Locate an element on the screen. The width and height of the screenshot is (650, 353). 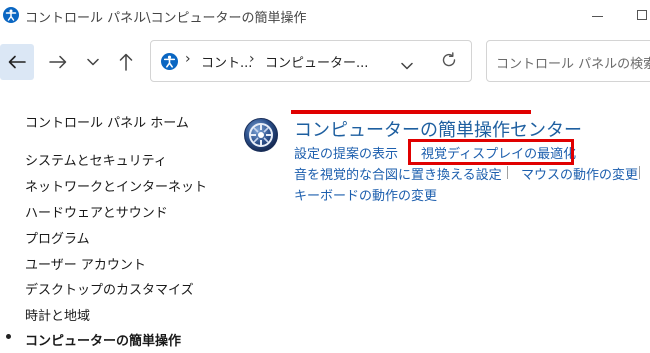
search-input: コントロール パネルの検索 is located at coordinates (568, 61).